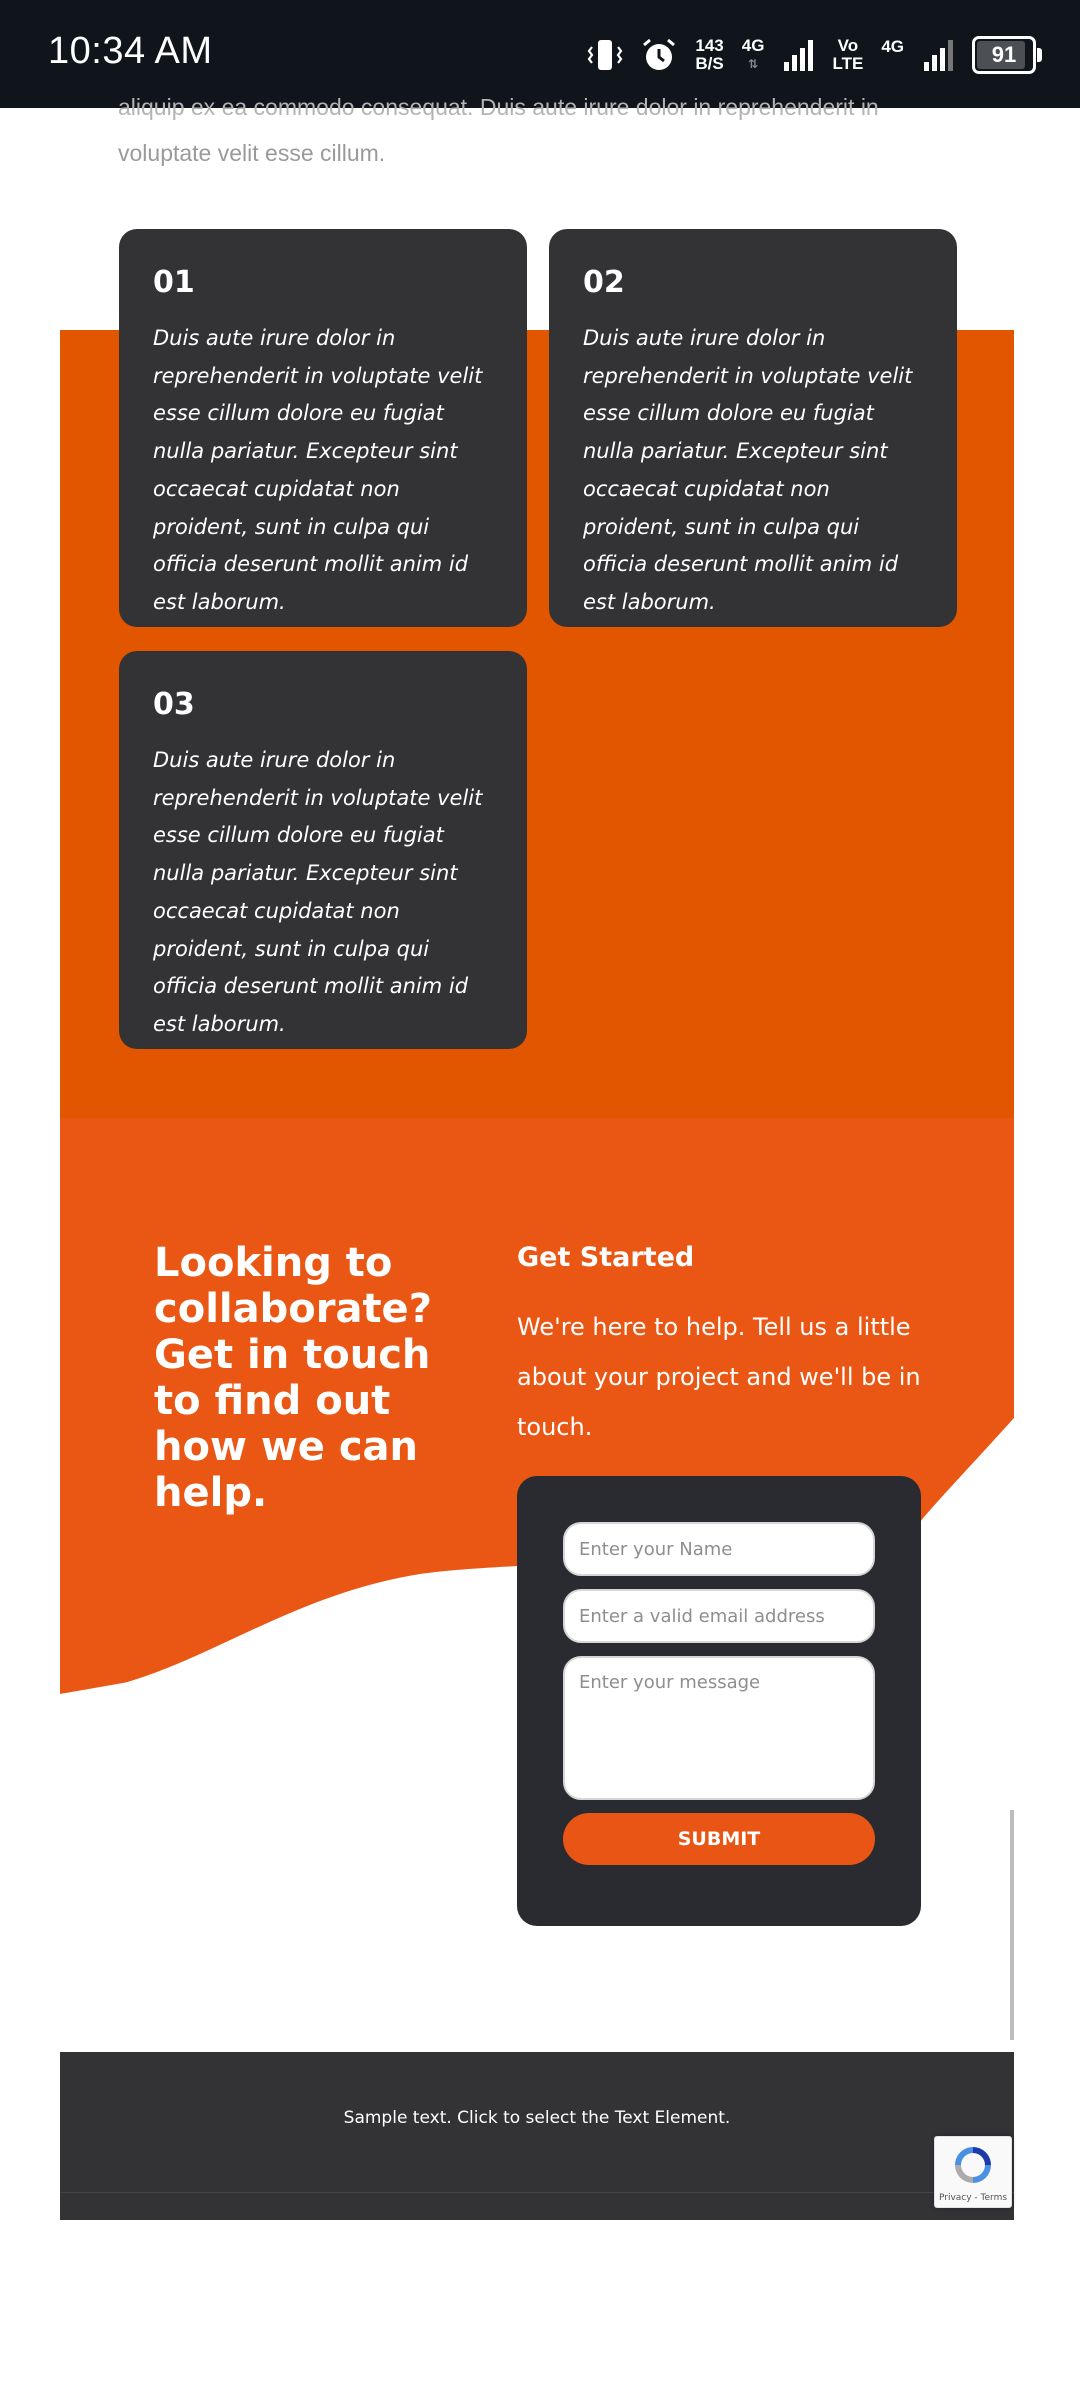 The image size is (1080, 2400). What do you see at coordinates (1012, 1925) in the screenshot?
I see `scrollbar` at bounding box center [1012, 1925].